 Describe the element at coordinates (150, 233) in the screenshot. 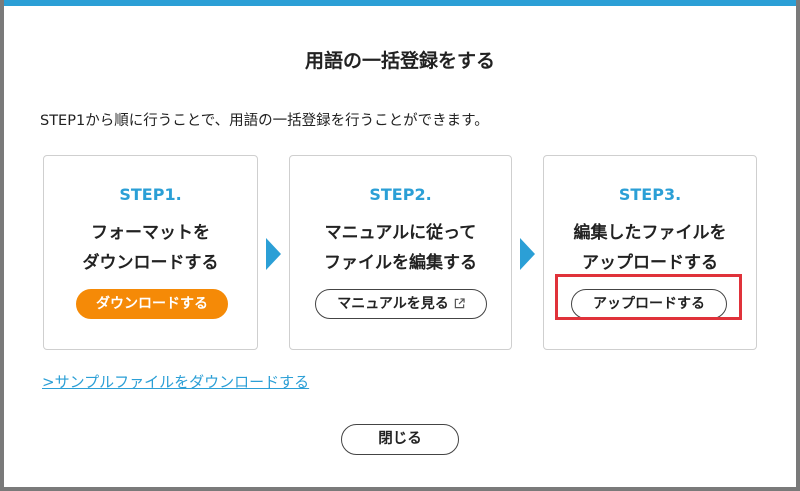

I see `step1-heading-line1: フォーマットを` at that location.